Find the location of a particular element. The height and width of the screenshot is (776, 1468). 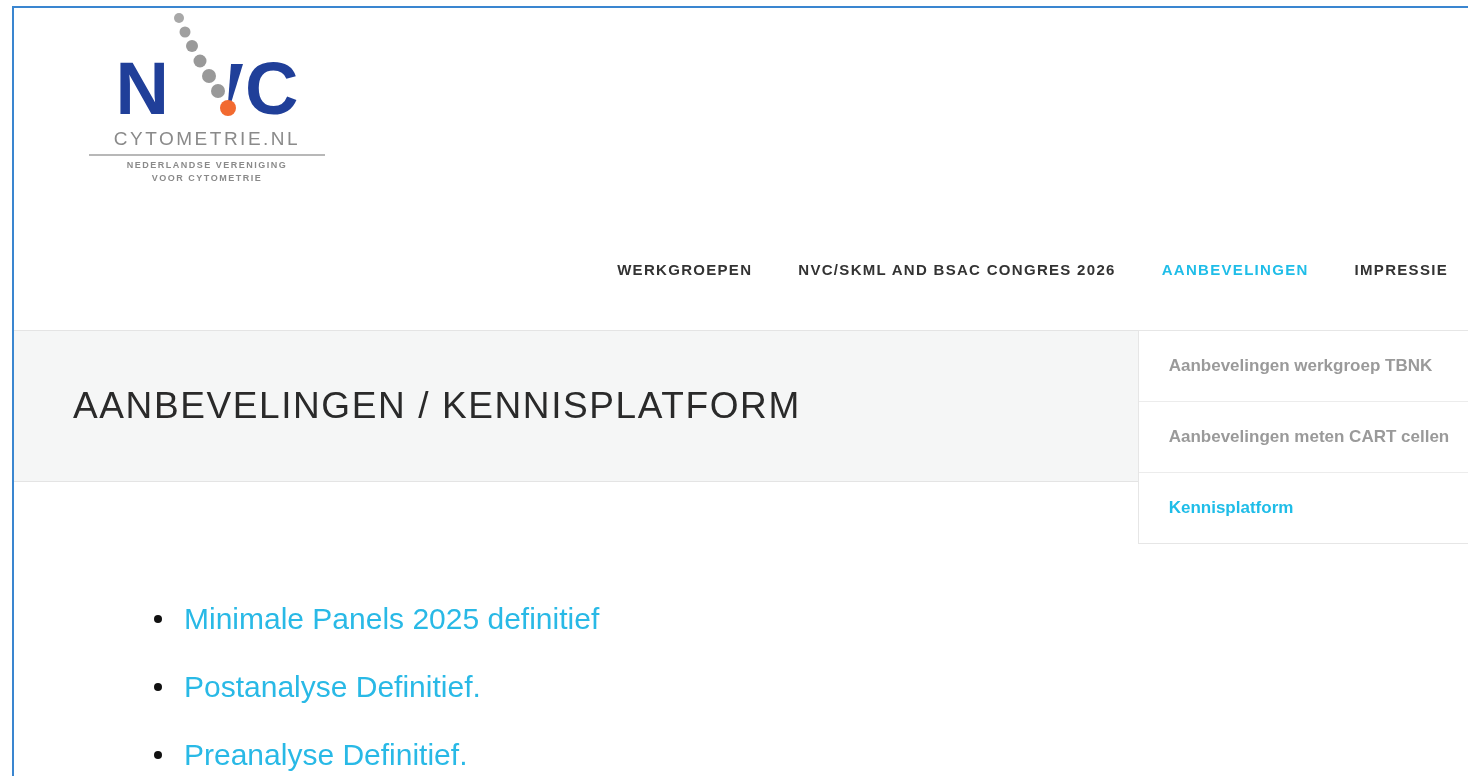

nav-link: WERKGROEPEN is located at coordinates (685, 269).